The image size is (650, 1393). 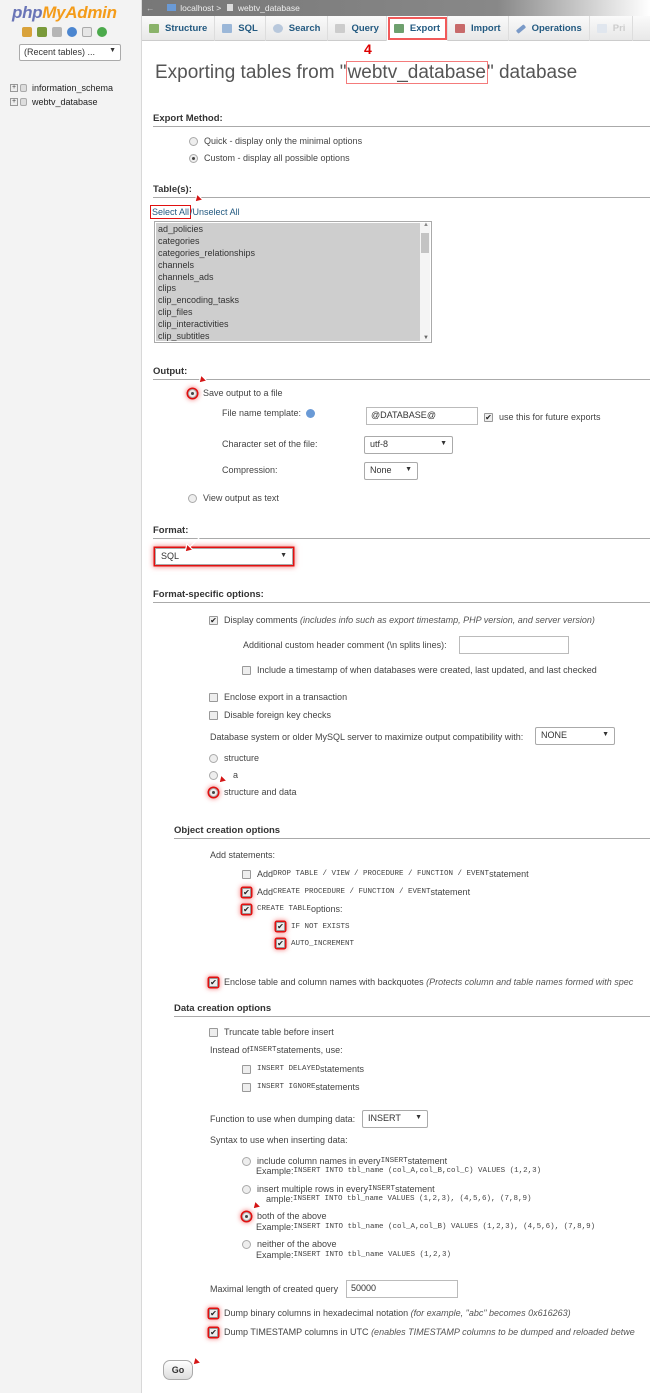 I want to click on home-icon, so click(x=27, y=32).